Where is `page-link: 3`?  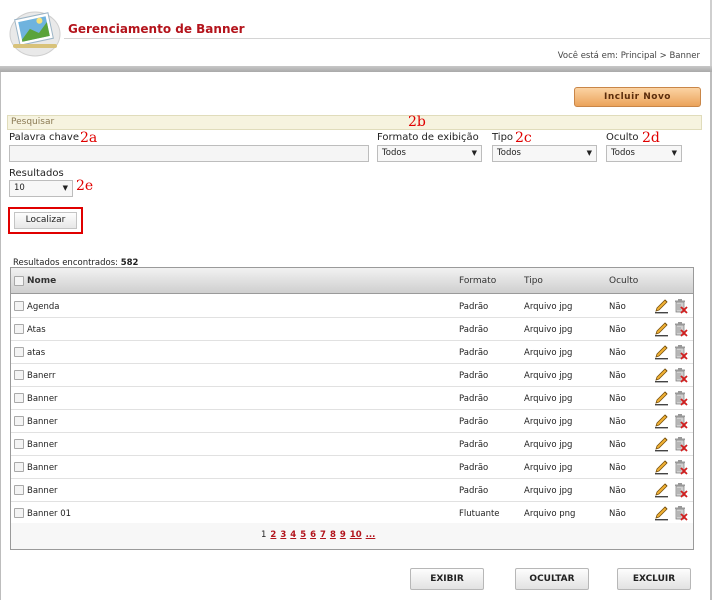 page-link: 3 is located at coordinates (283, 535).